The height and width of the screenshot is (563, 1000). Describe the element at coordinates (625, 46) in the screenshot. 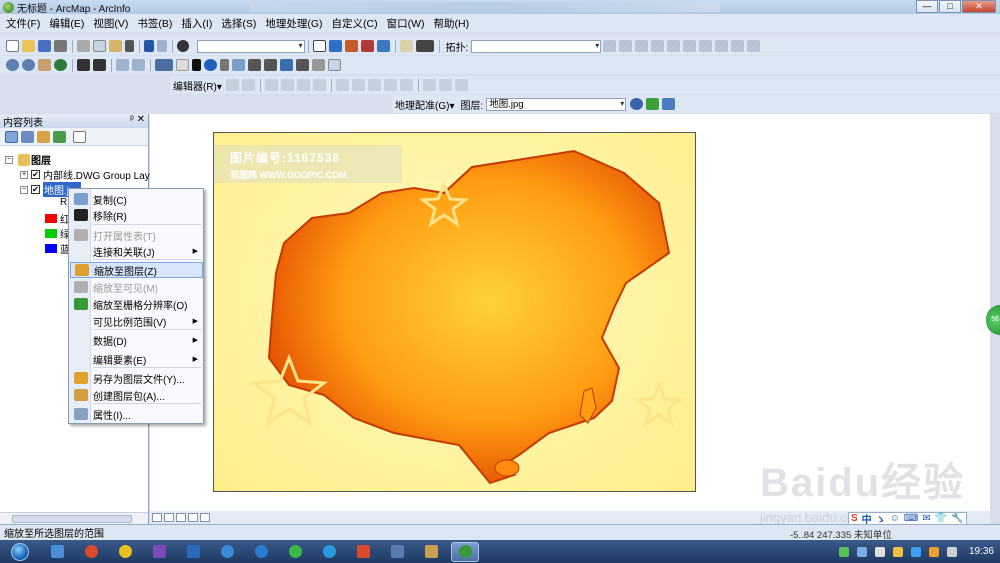

I see `topology-tool-2-icon` at that location.